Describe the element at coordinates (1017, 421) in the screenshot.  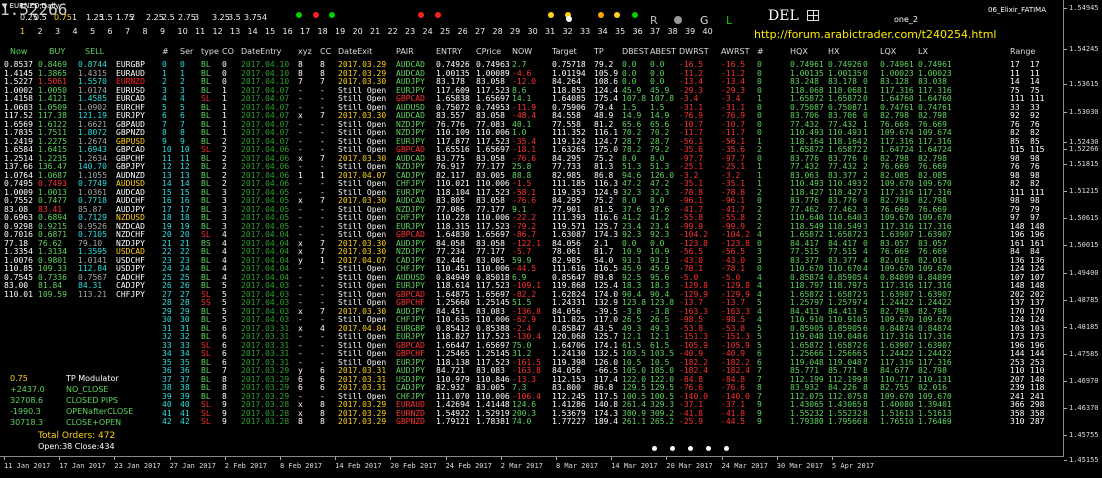
I see `trade-cell: 310` at that location.